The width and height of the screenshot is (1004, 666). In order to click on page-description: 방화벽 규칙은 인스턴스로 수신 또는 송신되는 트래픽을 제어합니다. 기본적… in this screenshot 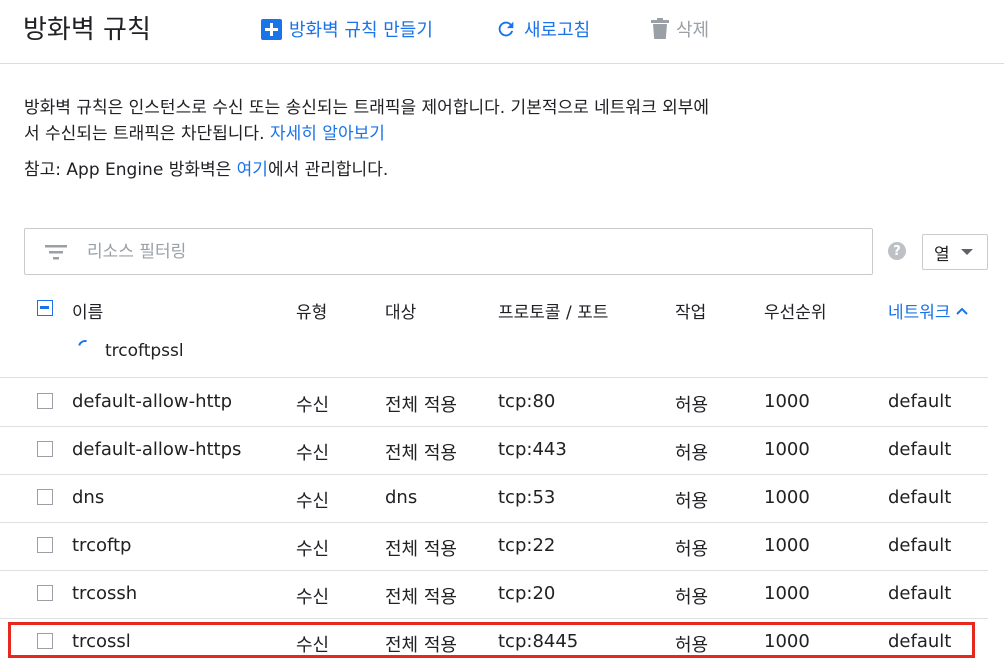, I will do `click(374, 121)`.